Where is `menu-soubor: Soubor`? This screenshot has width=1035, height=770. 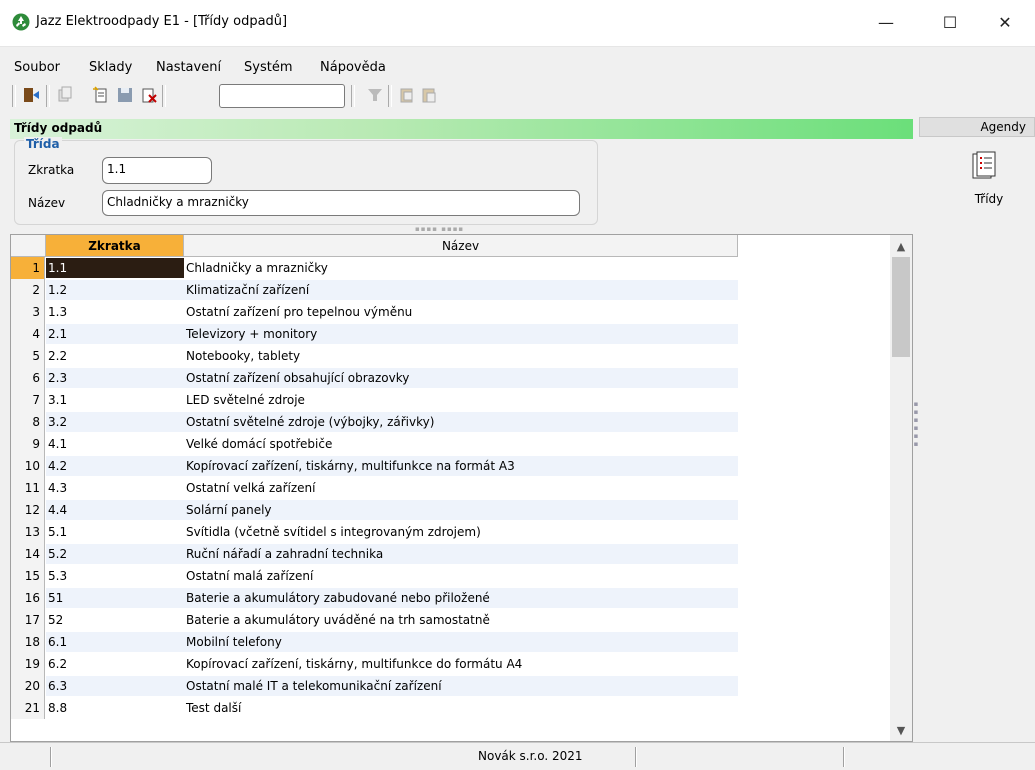 menu-soubor: Soubor is located at coordinates (37, 67).